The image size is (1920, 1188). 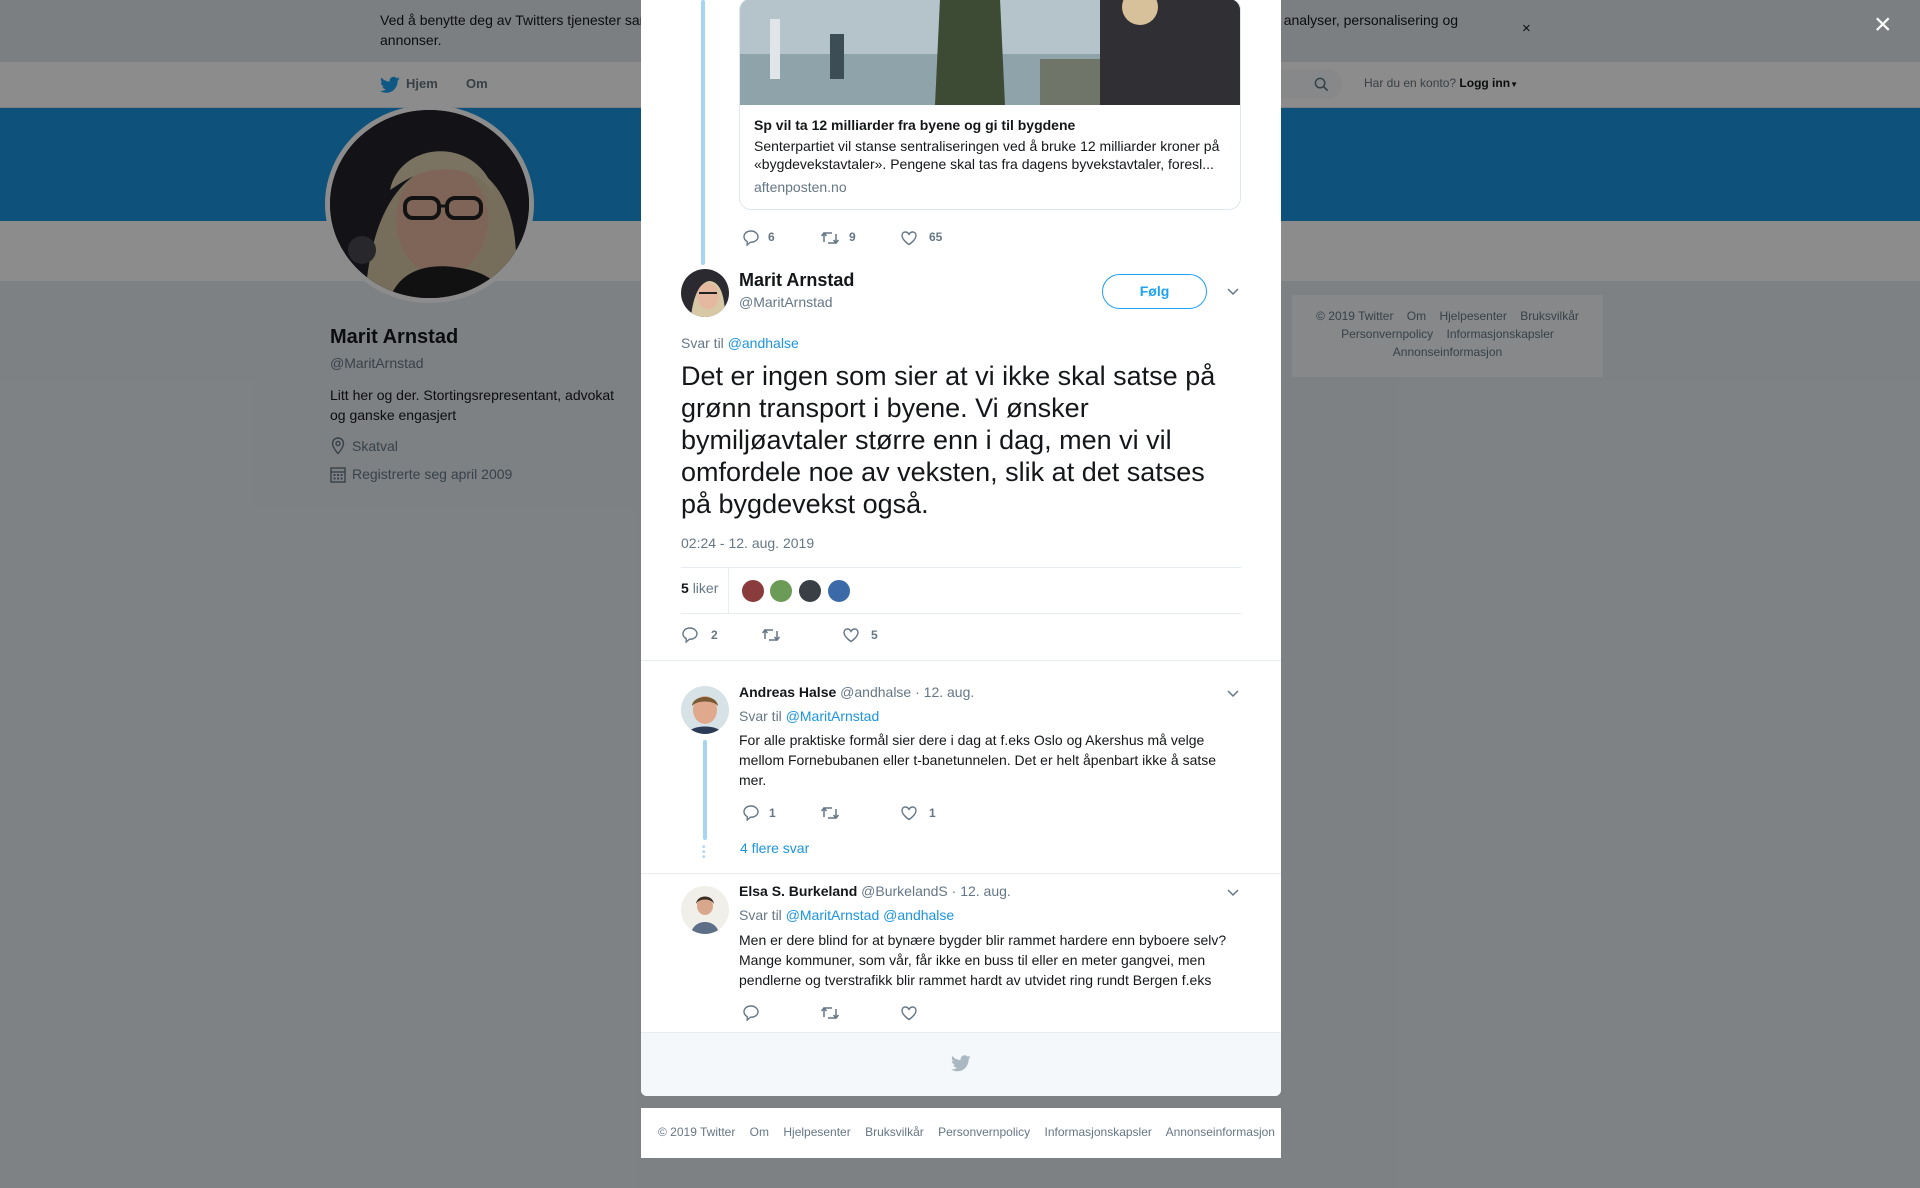 I want to click on reply-context: Svar til @andhalse, so click(x=740, y=343).